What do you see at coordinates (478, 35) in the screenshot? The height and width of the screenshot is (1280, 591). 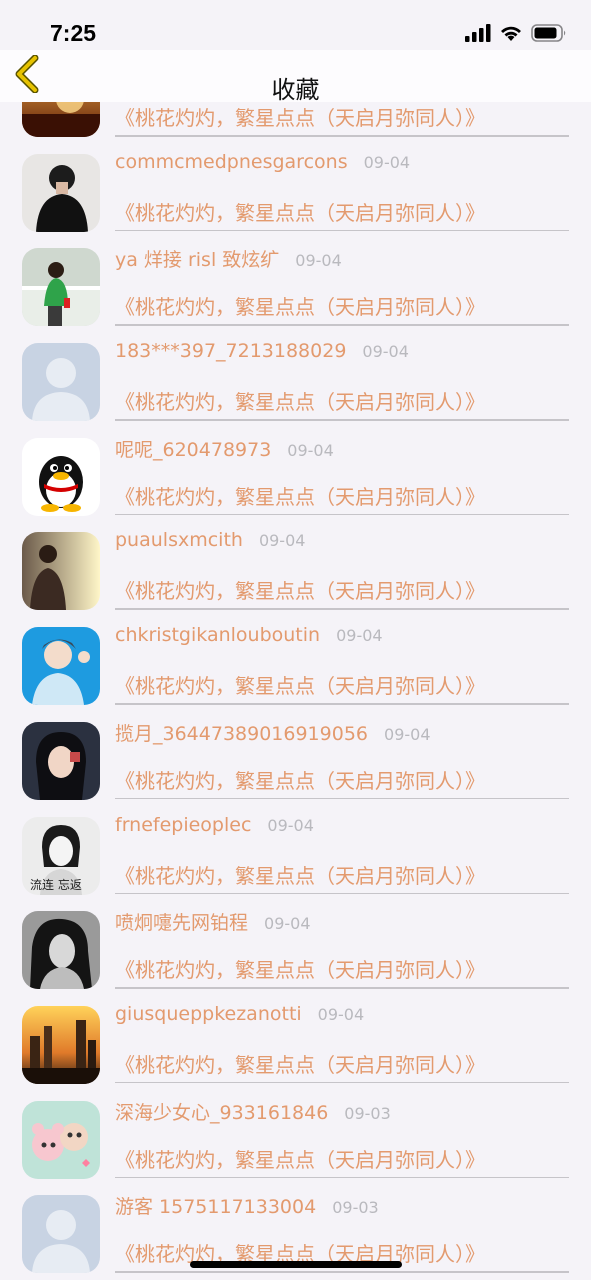 I see `signal-icon` at bounding box center [478, 35].